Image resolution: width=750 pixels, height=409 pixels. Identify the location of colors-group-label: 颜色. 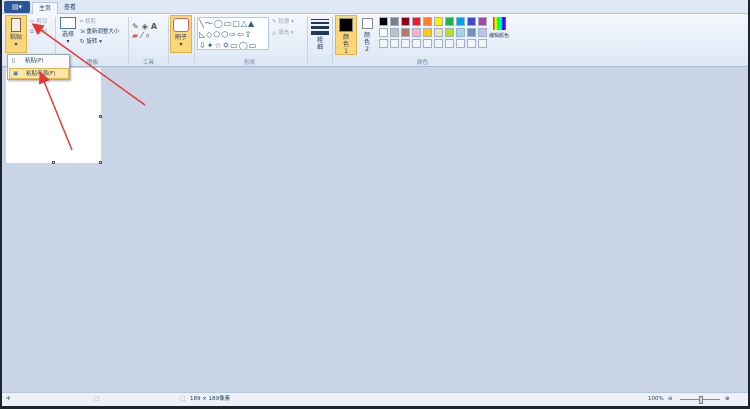
(423, 63).